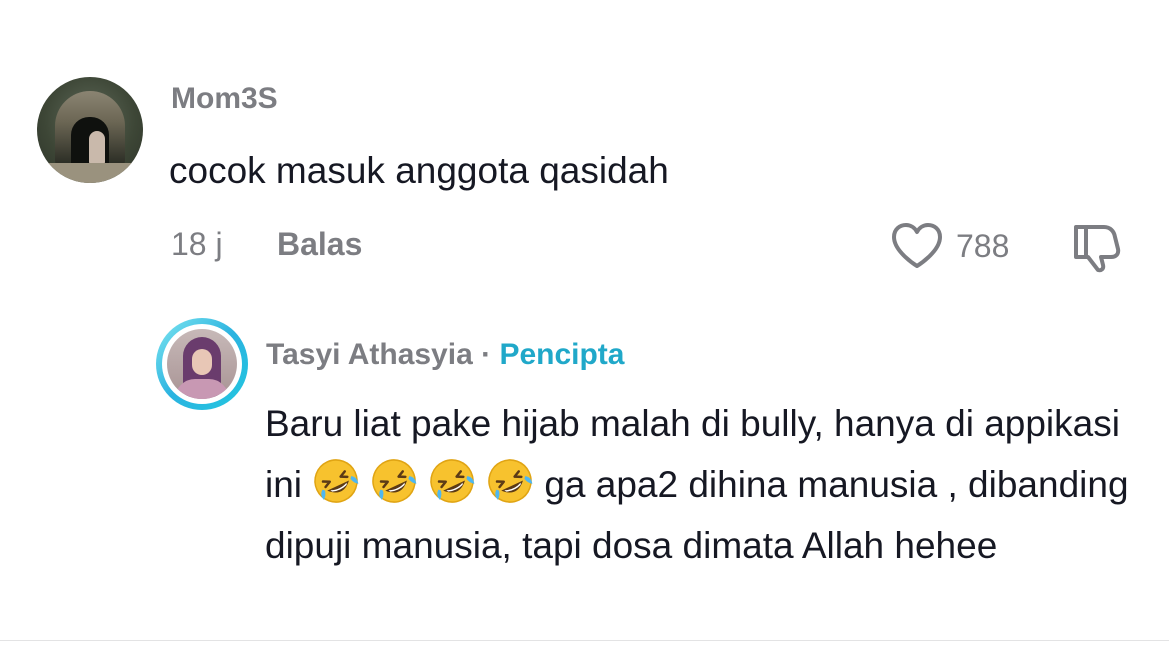  I want to click on heart-outline-icon, so click(917, 245).